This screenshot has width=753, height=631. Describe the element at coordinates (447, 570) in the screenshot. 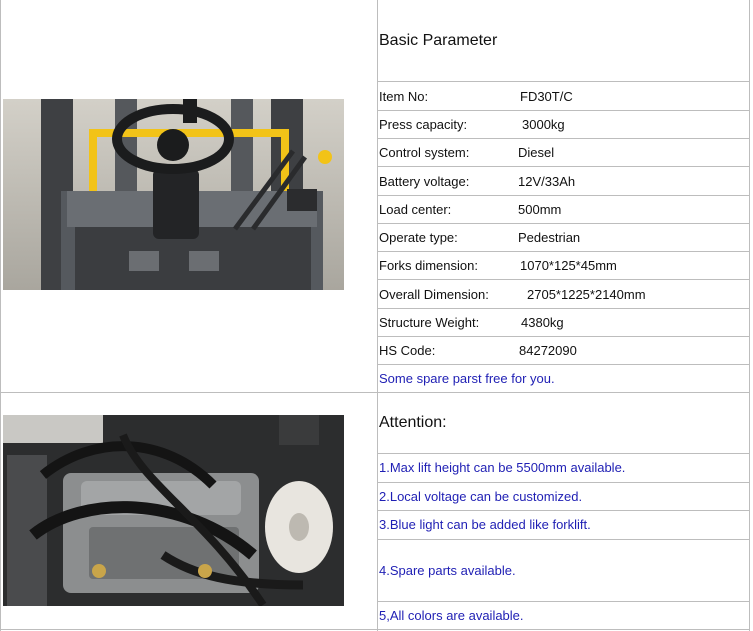

I see `attention-item: 4.Spare parts available.` at that location.